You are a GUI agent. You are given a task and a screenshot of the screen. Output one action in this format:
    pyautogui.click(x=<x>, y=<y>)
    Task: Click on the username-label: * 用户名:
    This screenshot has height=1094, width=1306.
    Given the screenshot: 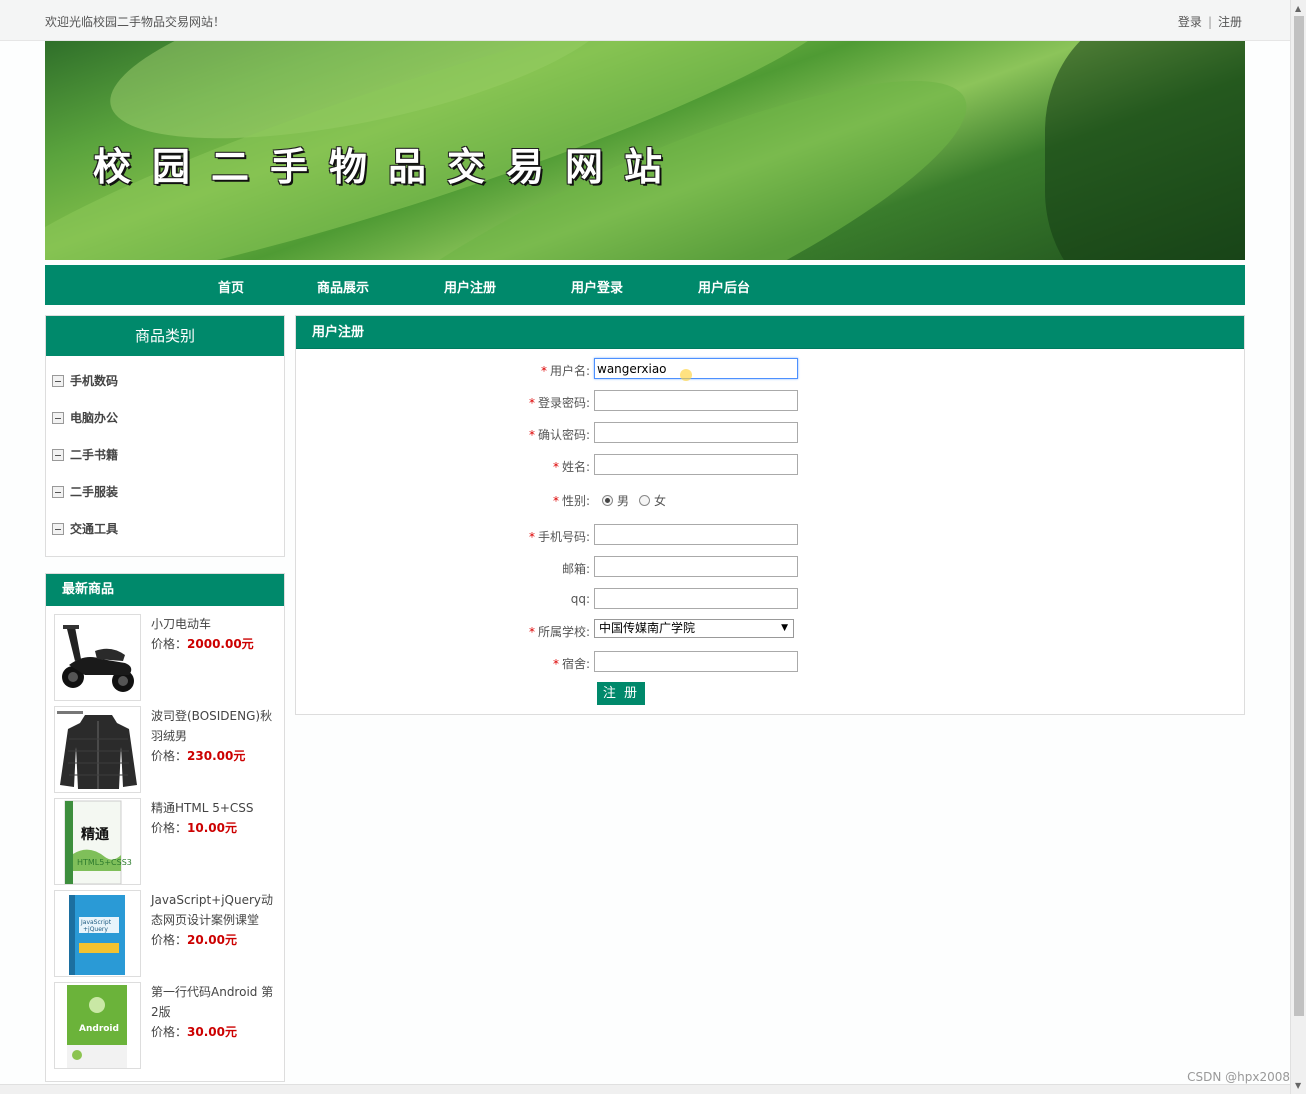 What is the action you would take?
    pyautogui.click(x=565, y=370)
    